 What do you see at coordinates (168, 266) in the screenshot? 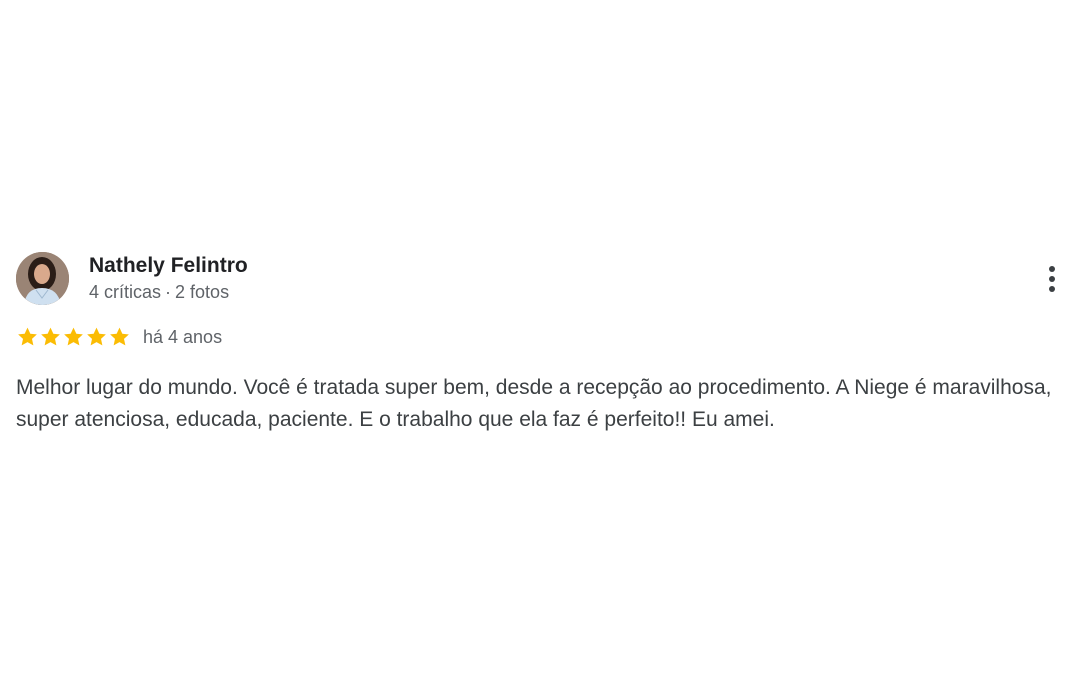
I see `author-name: Nathely Felintro` at bounding box center [168, 266].